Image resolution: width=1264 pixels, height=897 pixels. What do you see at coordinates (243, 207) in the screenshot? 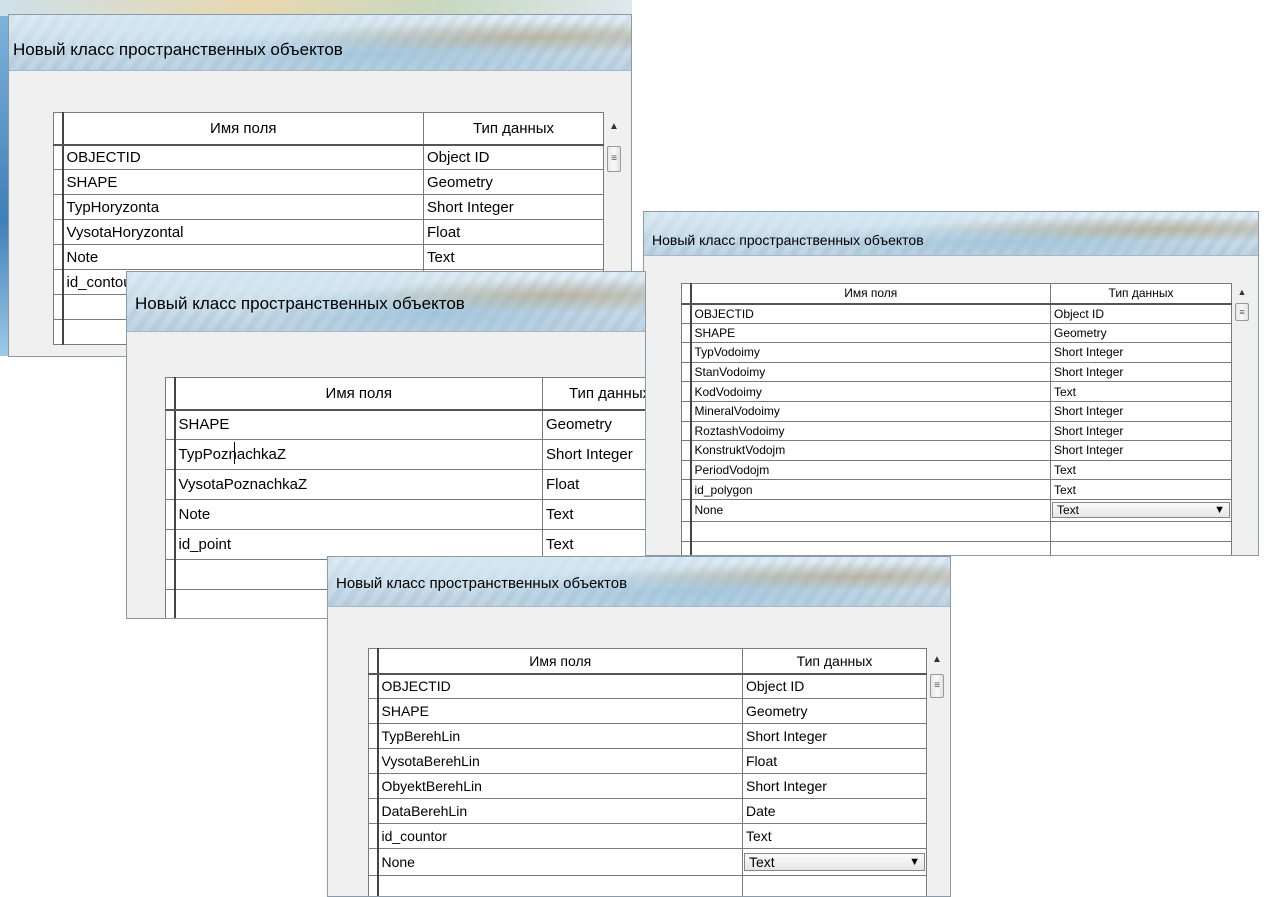
I see `field-name-cell: TypHoryzonta` at bounding box center [243, 207].